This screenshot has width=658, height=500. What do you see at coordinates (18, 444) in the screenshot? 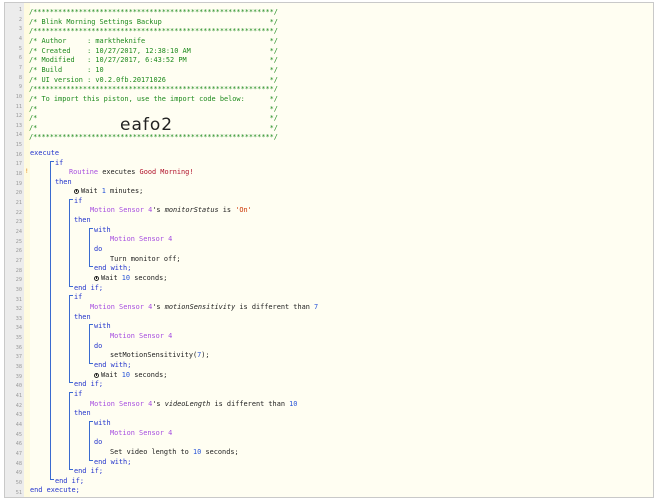
I see `line-number: 46` at bounding box center [18, 444].